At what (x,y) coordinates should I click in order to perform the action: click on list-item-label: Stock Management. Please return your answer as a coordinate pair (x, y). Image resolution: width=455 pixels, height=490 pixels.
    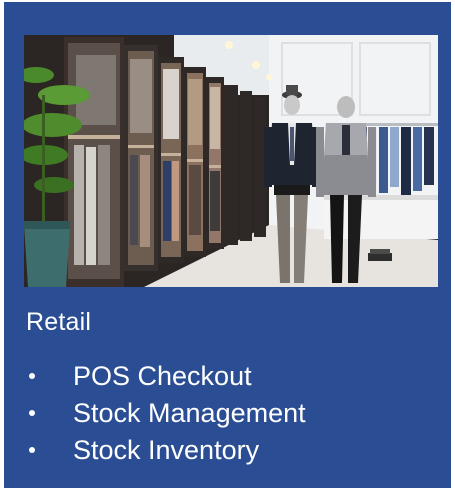
    Looking at the image, I should click on (189, 413).